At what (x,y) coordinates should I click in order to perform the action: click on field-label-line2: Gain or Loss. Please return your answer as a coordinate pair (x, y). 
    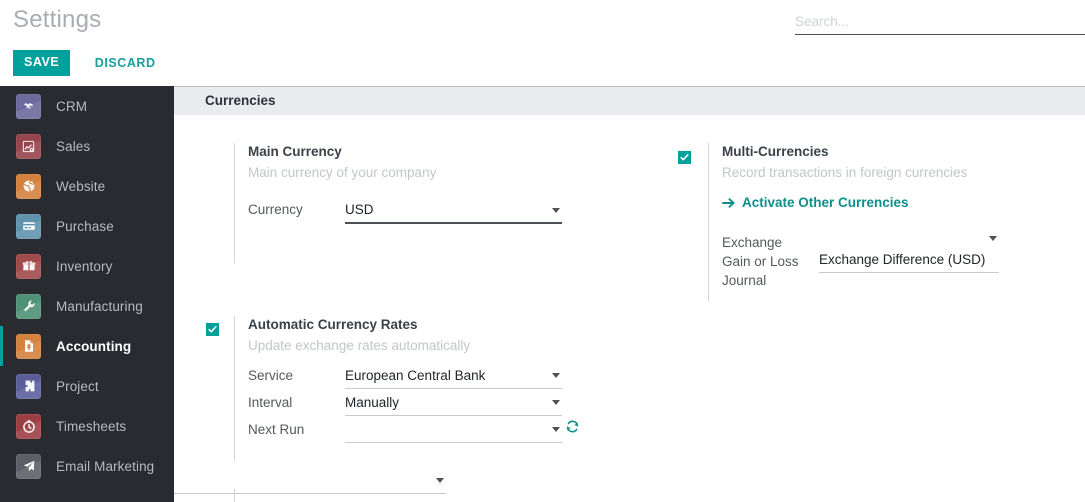
    Looking at the image, I should click on (760, 261).